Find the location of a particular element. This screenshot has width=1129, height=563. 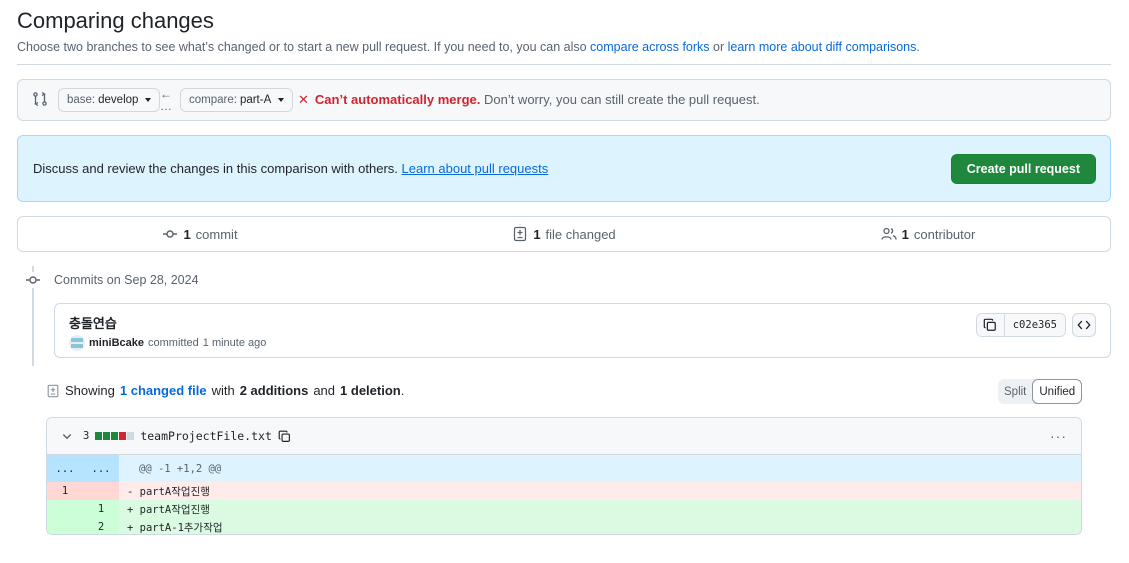

commit-sha-link: c02e365 is located at coordinates (1034, 325).